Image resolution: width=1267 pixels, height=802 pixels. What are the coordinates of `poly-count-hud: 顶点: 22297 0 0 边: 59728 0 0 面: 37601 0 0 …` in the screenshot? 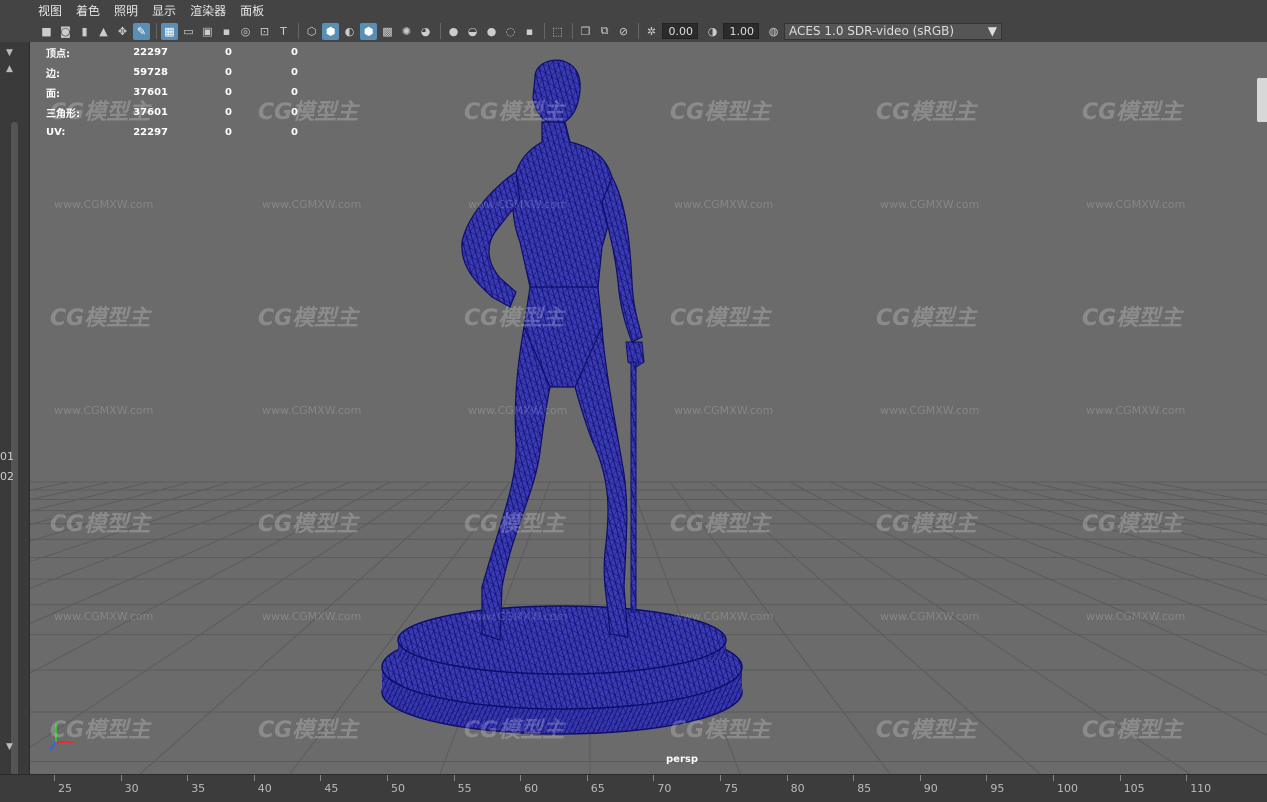 It's located at (172, 92).